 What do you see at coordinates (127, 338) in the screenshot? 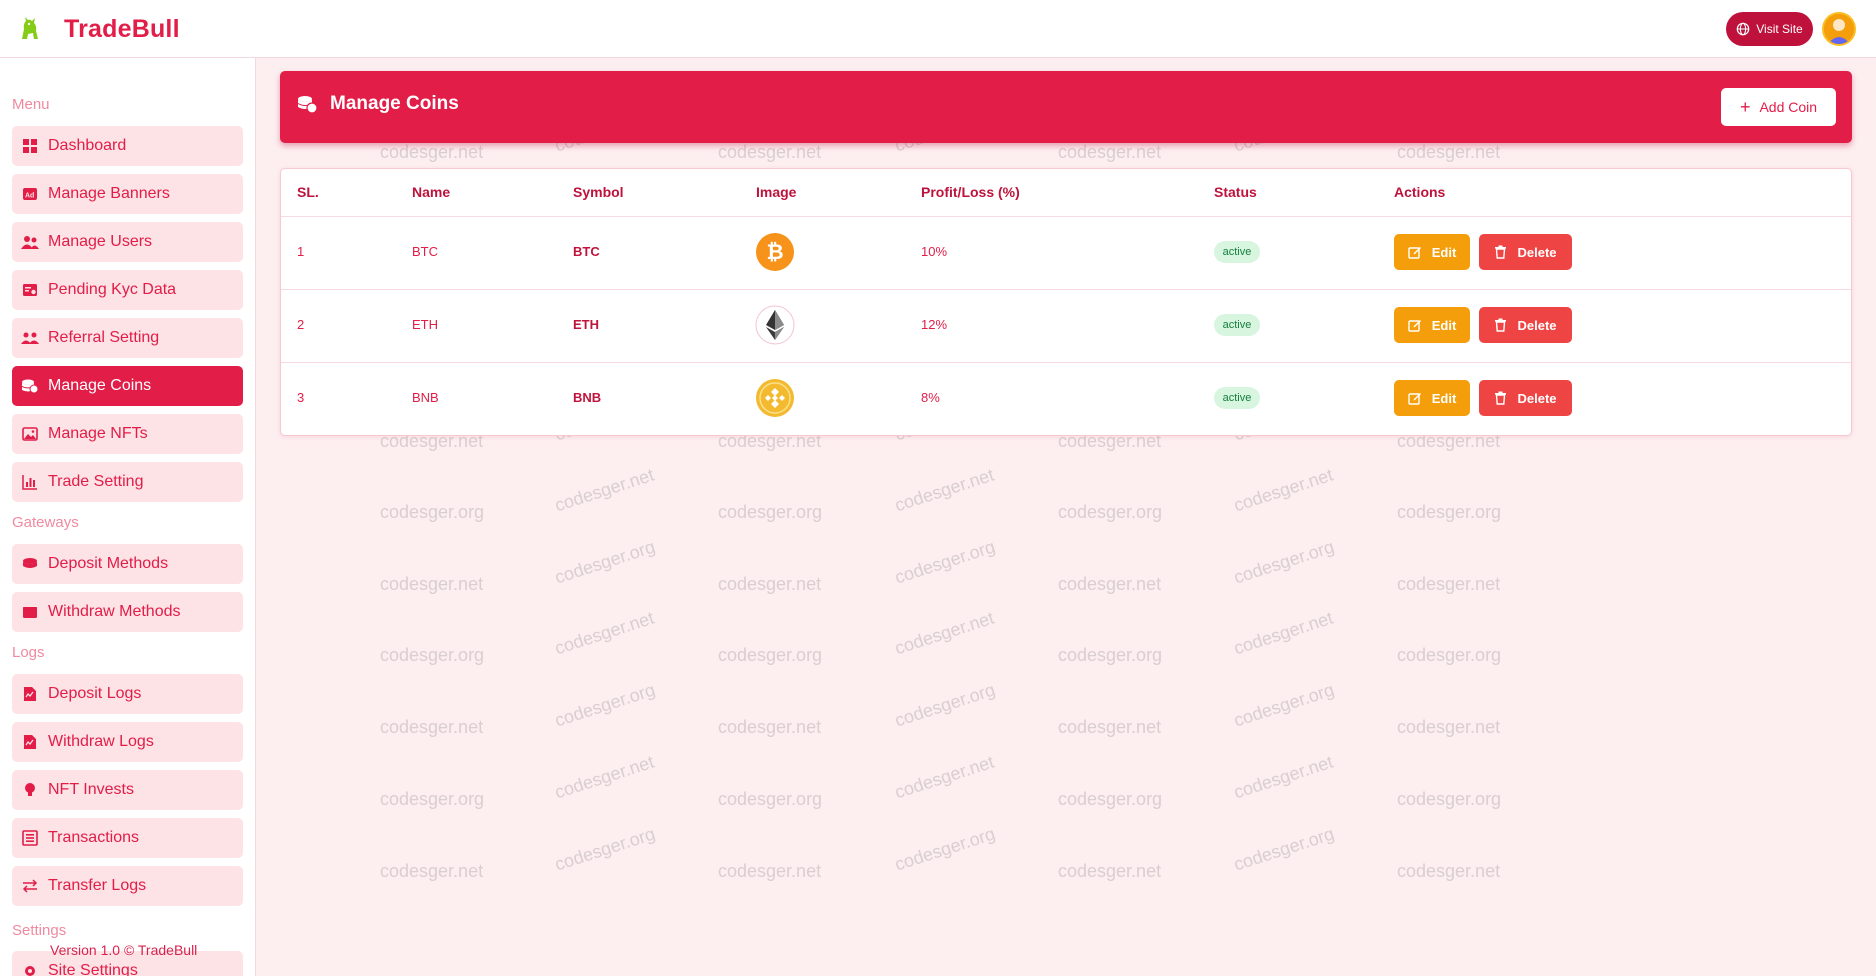
I see `sidebar-item-referral-setting: Referral Setting` at bounding box center [127, 338].